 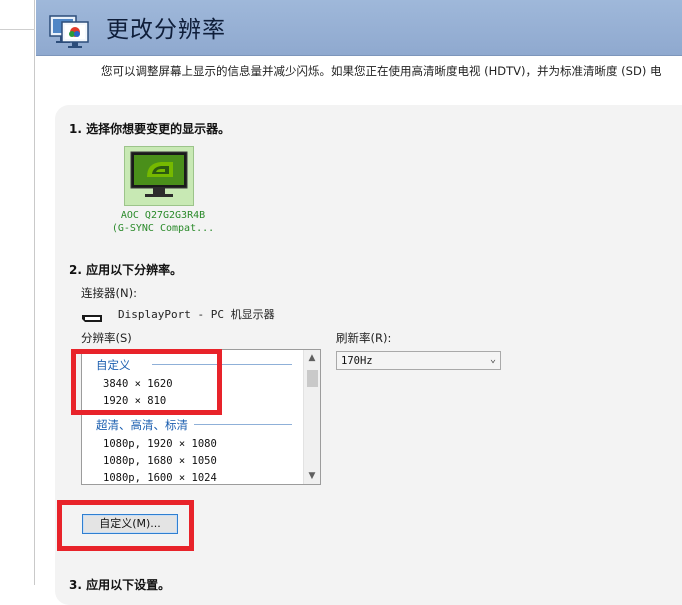 What do you see at coordinates (106, 338) in the screenshot?
I see `resolution-label: 分辨率(S)` at bounding box center [106, 338].